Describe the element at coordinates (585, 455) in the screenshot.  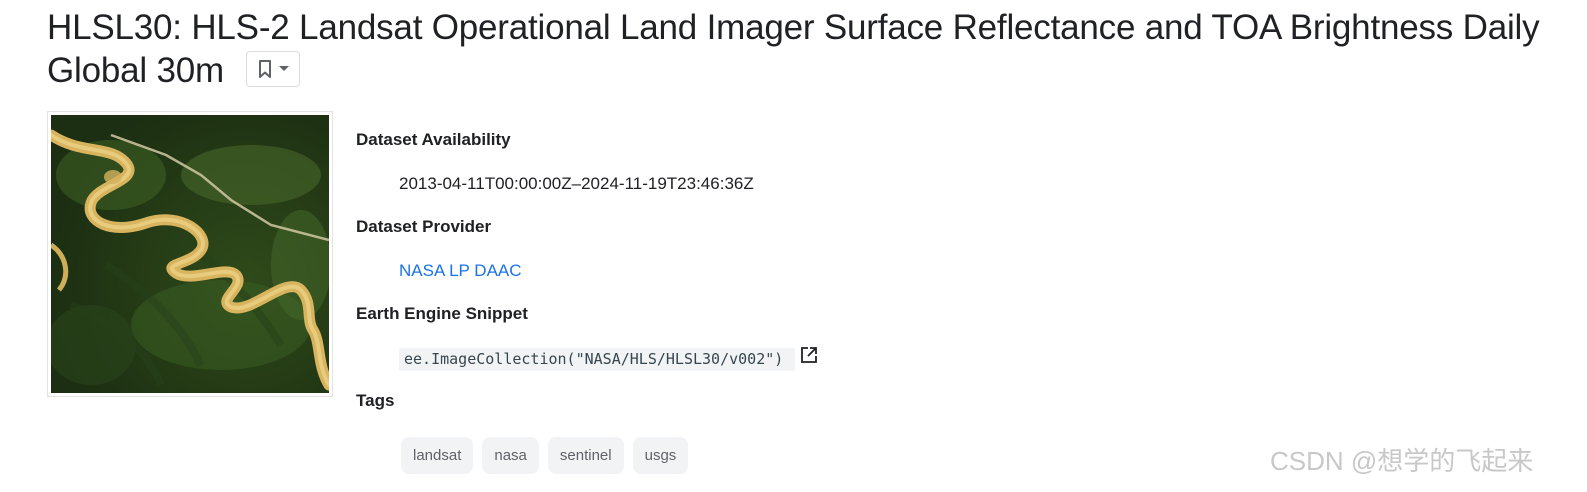
I see `tag-chip: sentinel` at that location.